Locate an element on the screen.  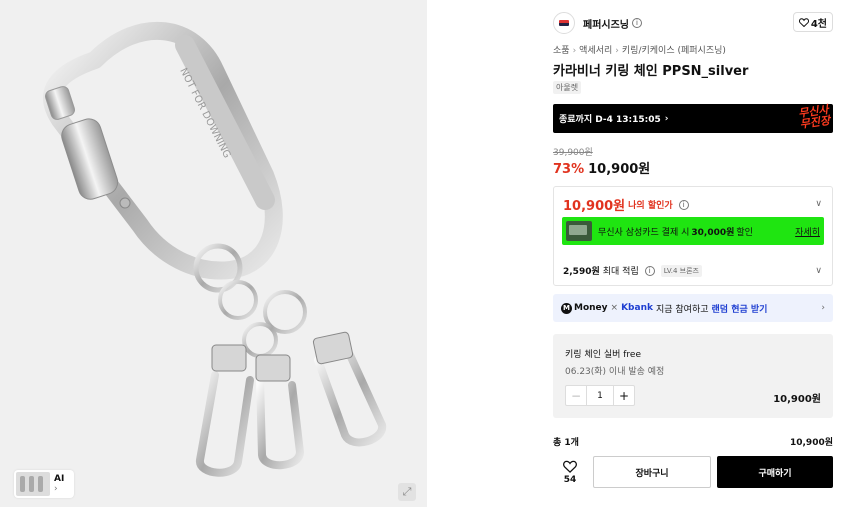
my-price-row: 10,900원 나의 할인가 i is located at coordinates (626, 204).